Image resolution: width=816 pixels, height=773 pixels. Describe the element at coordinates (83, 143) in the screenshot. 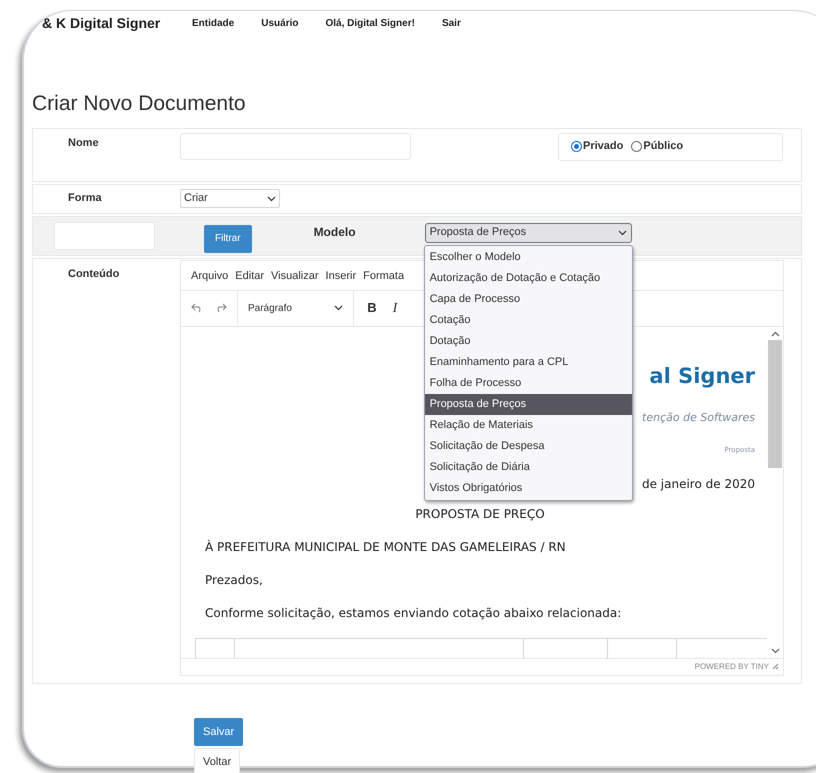

I see `field-label: Nome` at that location.